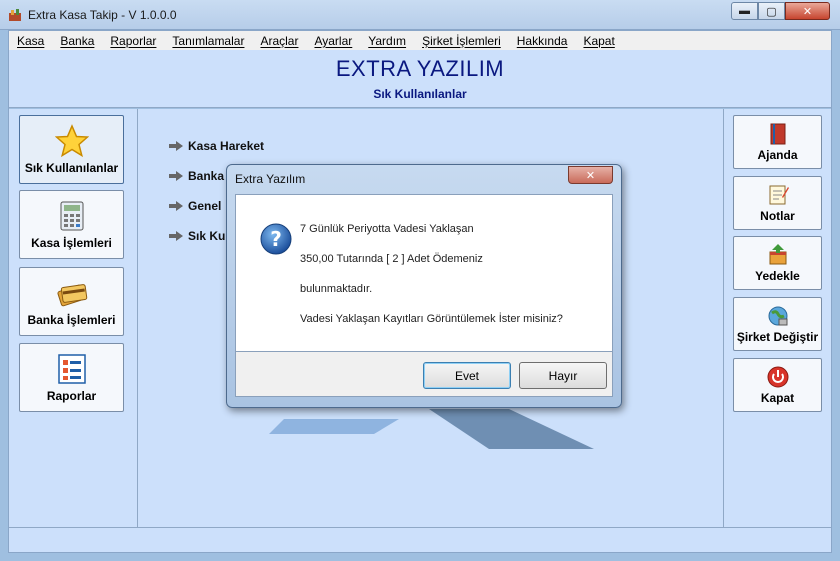  I want to click on window-title: Extra Kasa Takip - V 1.0.0.0, so click(102, 15).